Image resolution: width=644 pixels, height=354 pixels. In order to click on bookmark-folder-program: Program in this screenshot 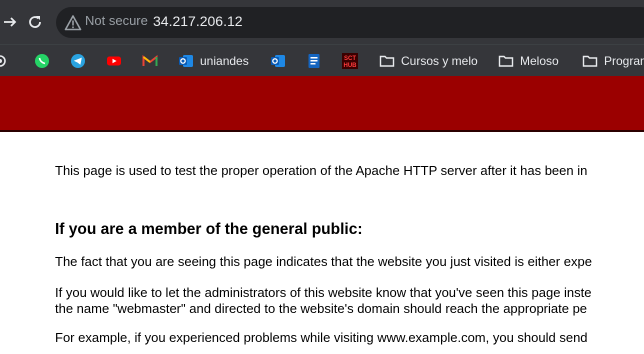, I will do `click(613, 61)`.